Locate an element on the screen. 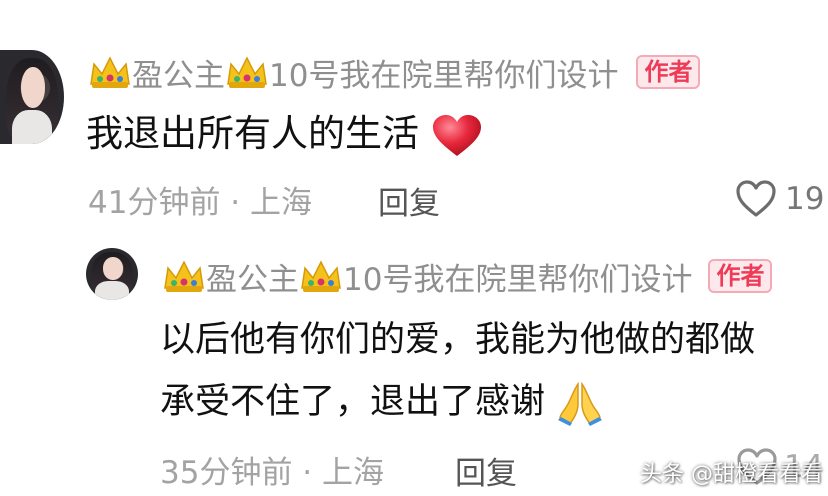 Image resolution: width=828 pixels, height=496 pixels. comment-text-line-2: 承受不住了，退出了感谢 is located at coordinates (382, 402).